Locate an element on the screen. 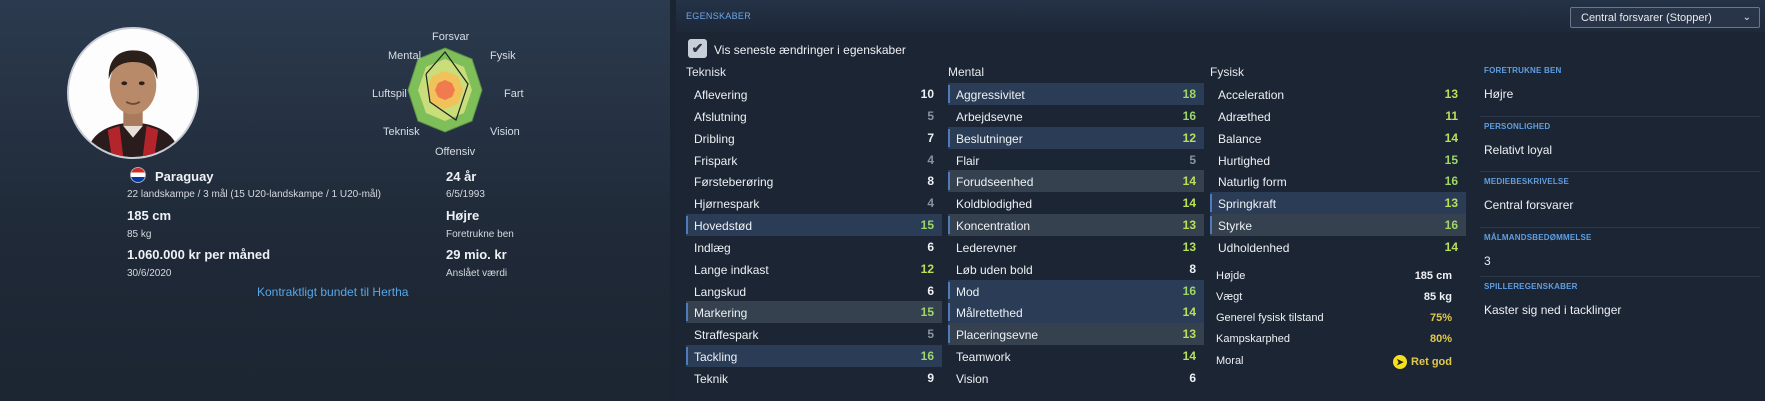 The height and width of the screenshot is (401, 1765). attribute-row: Indlæg 6 is located at coordinates (814, 247).